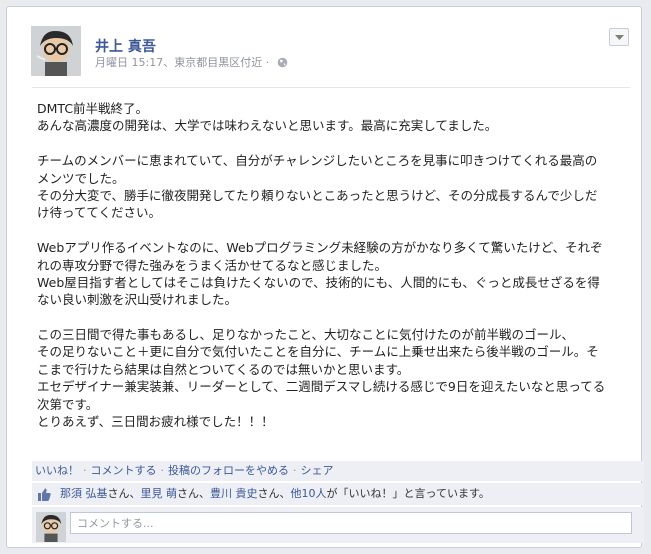 The height and width of the screenshot is (554, 651). I want to click on post-text-line: れの専攻分野で得た強みをうまく活かせてるなと感じました。, so click(212, 265).